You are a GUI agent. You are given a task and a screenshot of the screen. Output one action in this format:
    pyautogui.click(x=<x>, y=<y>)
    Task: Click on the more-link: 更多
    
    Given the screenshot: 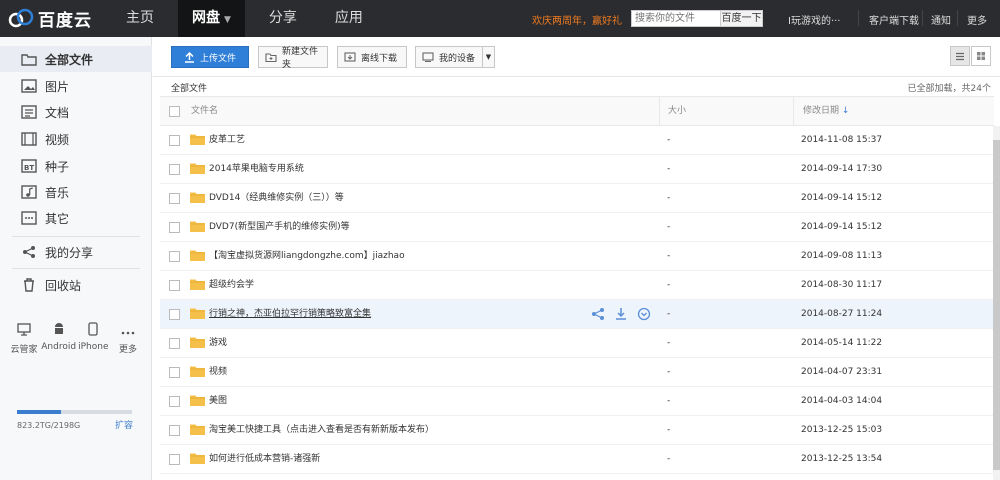 What is the action you would take?
    pyautogui.click(x=977, y=19)
    